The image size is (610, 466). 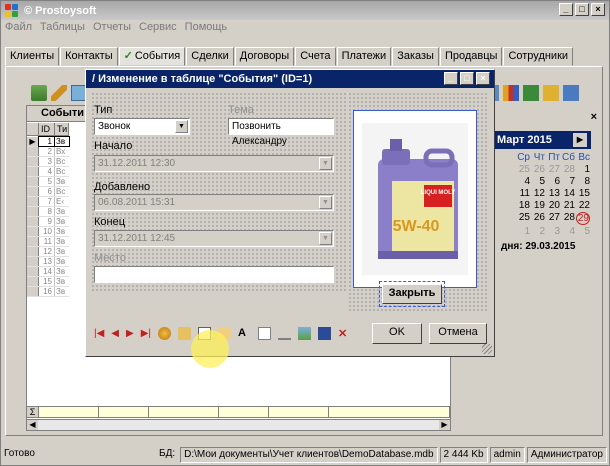 I want to click on table-row: 10 Зв, so click(x=48, y=232).